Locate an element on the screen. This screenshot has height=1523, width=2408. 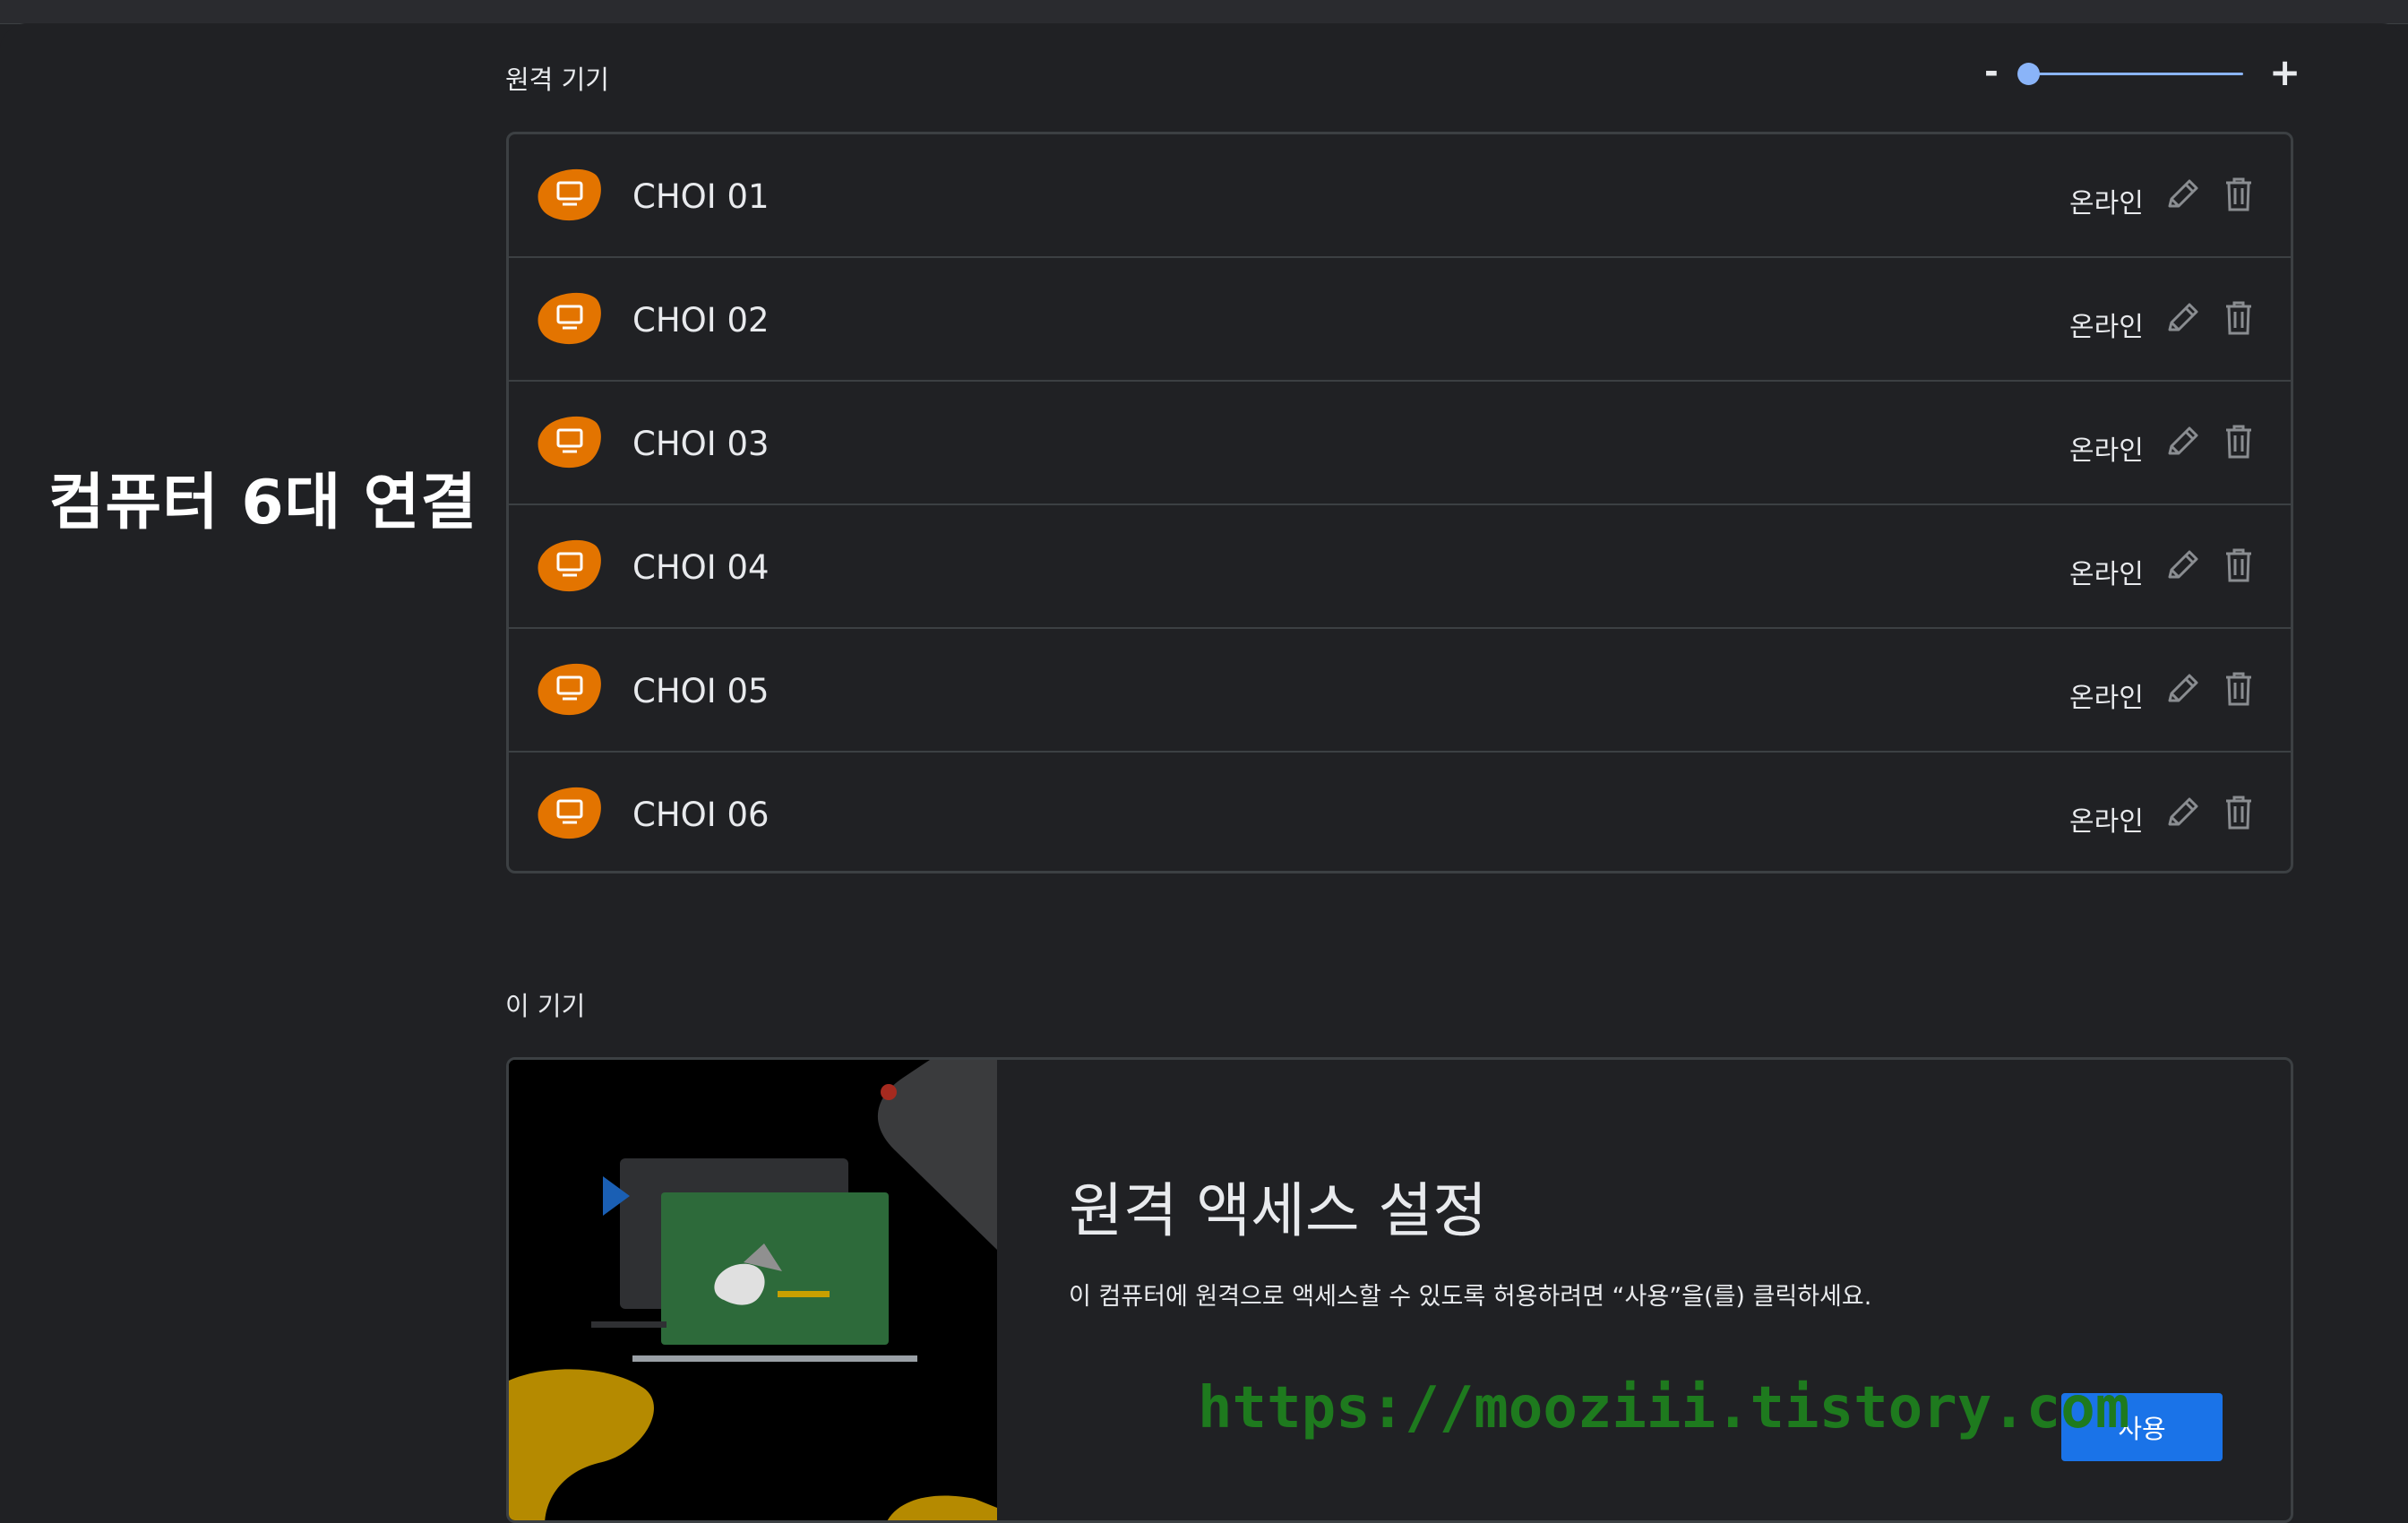
device-name: CHOI 06 is located at coordinates (701, 815).